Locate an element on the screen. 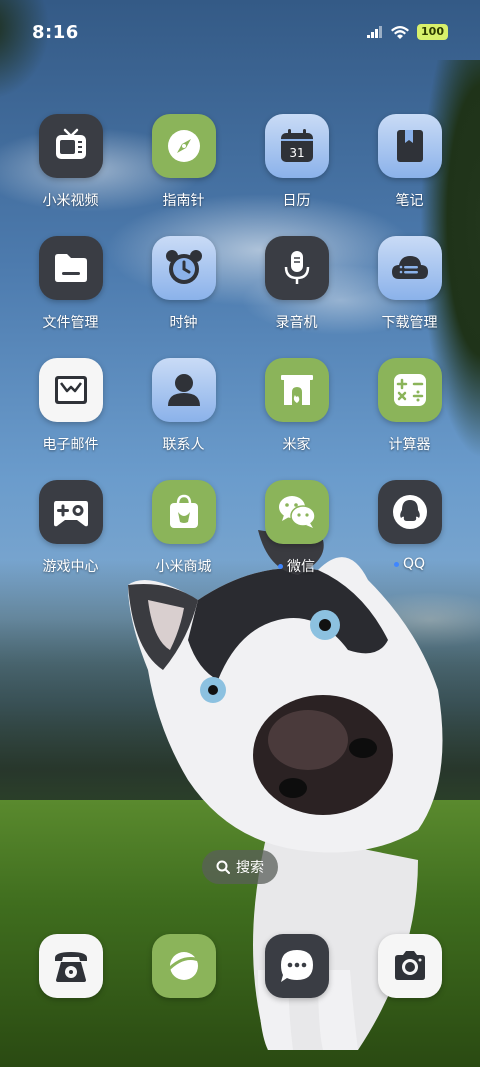 The image size is (480, 1067). app-recorder: 录音机 is located at coordinates (296, 297).